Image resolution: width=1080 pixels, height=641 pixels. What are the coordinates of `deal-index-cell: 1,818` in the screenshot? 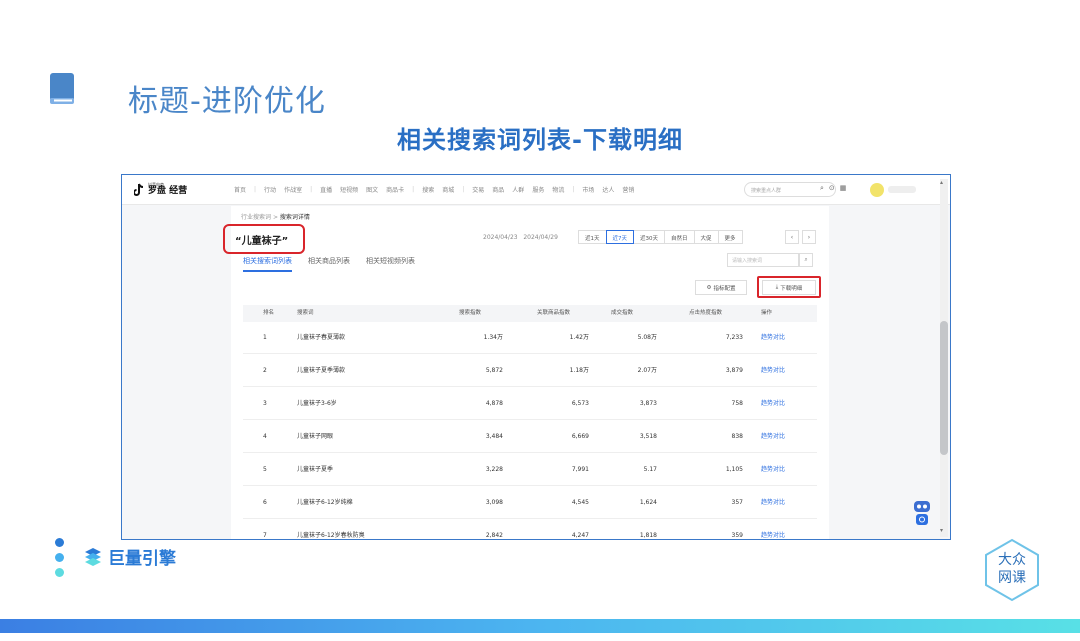 It's located at (648, 535).